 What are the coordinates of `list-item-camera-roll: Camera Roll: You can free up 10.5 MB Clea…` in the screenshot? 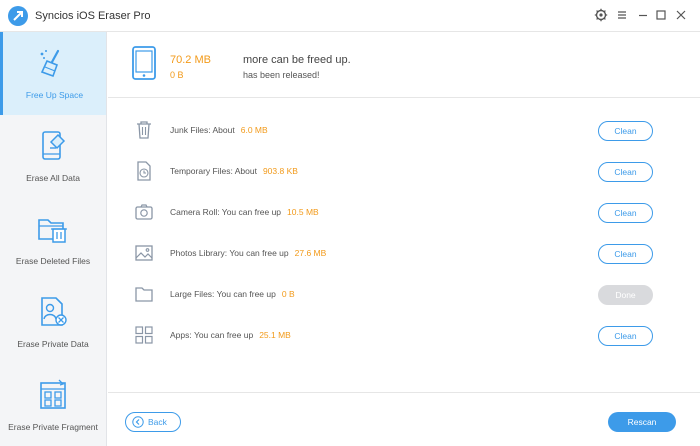 It's located at (404, 212).